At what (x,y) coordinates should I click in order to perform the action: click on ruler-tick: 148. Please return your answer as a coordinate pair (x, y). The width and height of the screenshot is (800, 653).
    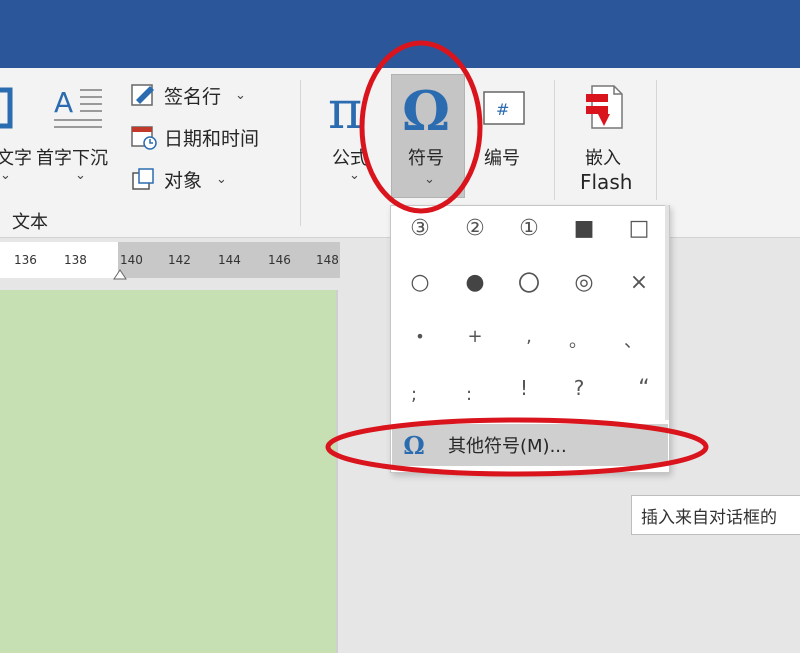
    Looking at the image, I should click on (327, 260).